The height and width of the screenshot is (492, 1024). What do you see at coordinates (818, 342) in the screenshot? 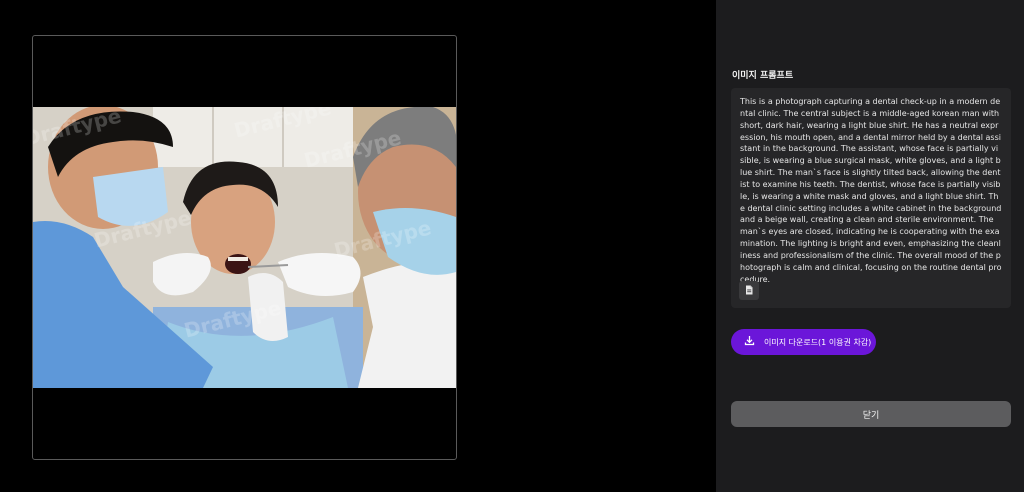
I see `download-button-label: 이미지 다운로드(1 이용권 차감)` at bounding box center [818, 342].